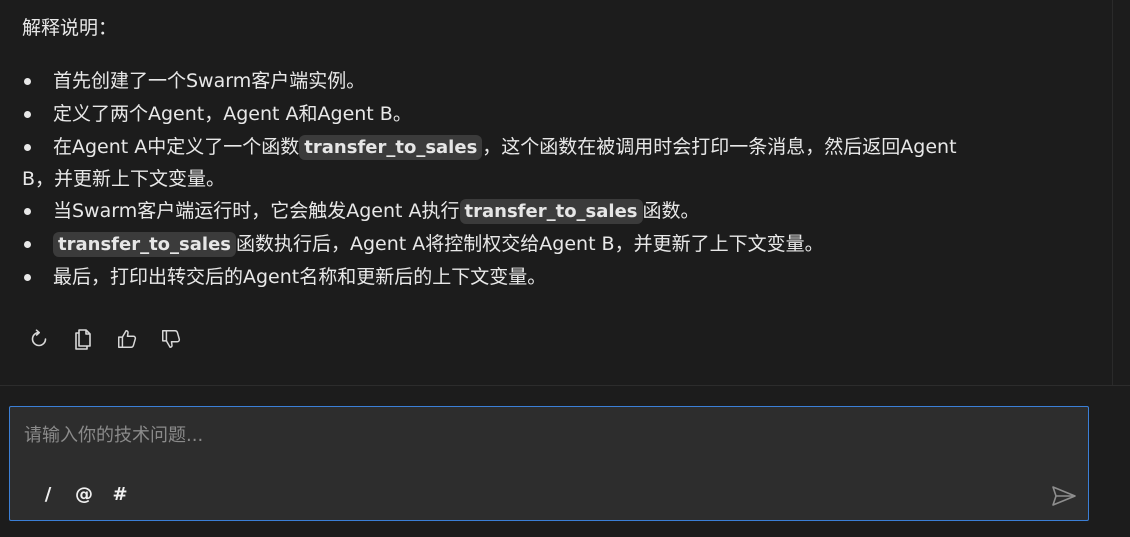  What do you see at coordinates (300, 277) in the screenshot?
I see `list-item-text: 最后，打印出转交后的Agent名称和更新后的上下文变量。` at bounding box center [300, 277].